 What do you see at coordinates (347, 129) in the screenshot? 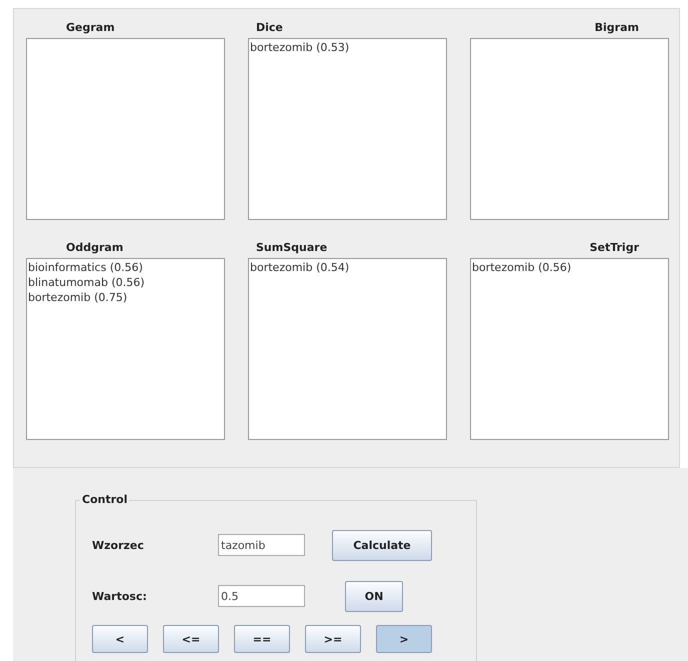
I see `result-list: bortezomib (0.53)` at bounding box center [347, 129].